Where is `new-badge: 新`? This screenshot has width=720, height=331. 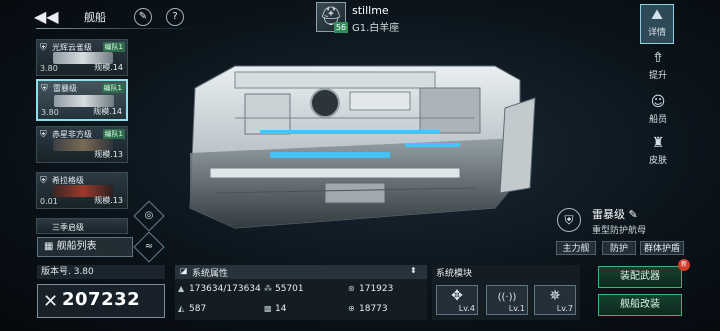 new-badge: 新 is located at coordinates (684, 265).